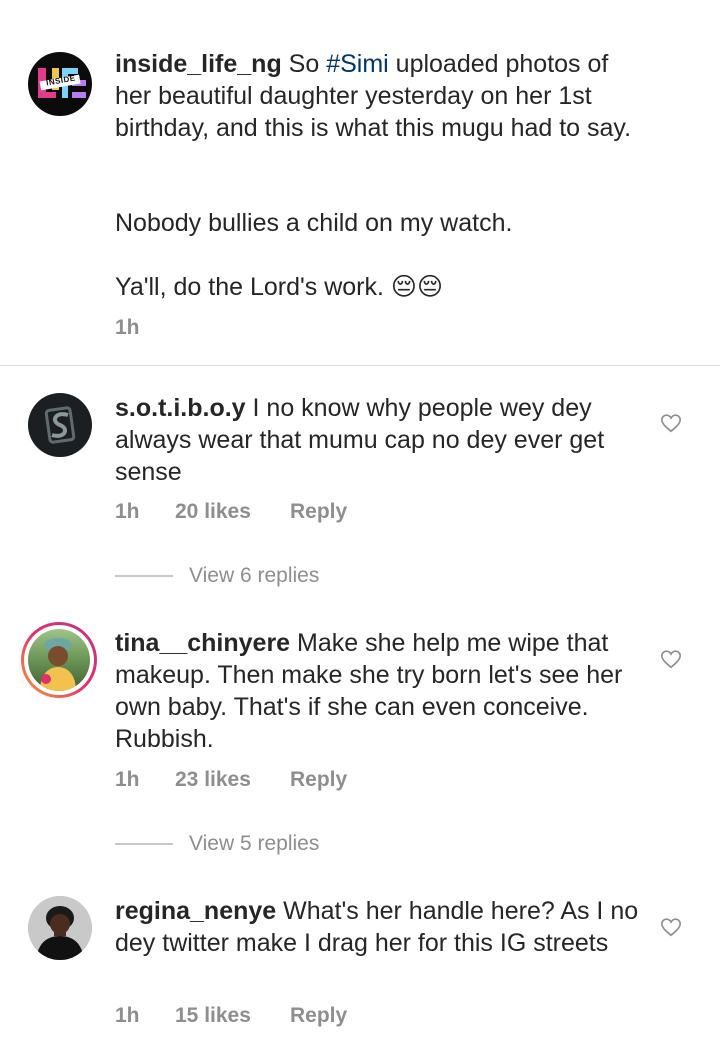 The image size is (720, 1048). What do you see at coordinates (254, 575) in the screenshot?
I see `view-replies-label: View 6 replies` at bounding box center [254, 575].